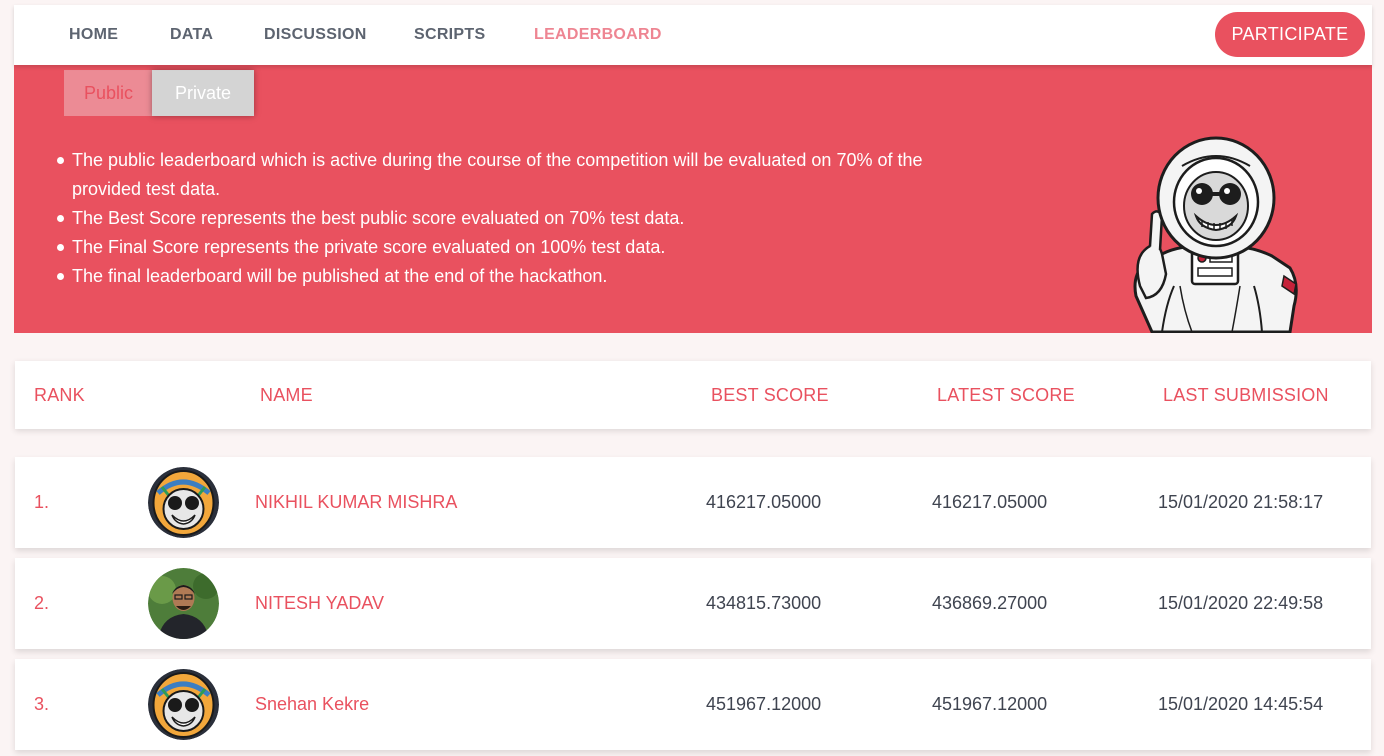 The width and height of the screenshot is (1384, 756). What do you see at coordinates (764, 603) in the screenshot?
I see `best-score-cell: 434815.73000` at bounding box center [764, 603].